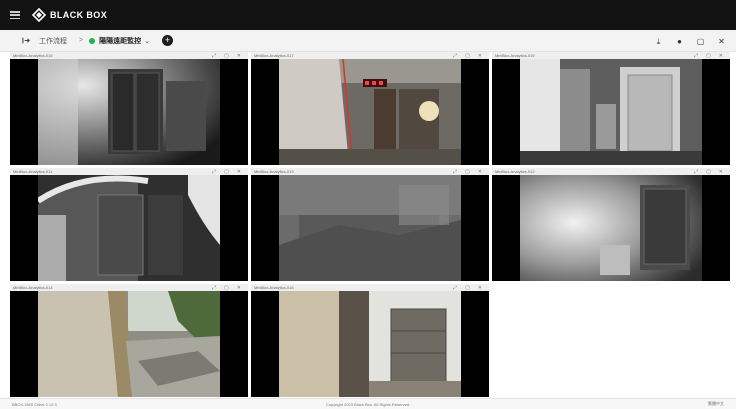 This screenshot has height=409, width=736. What do you see at coordinates (147, 41) in the screenshot?
I see `chevron-down-icon: ⌄` at bounding box center [147, 41].